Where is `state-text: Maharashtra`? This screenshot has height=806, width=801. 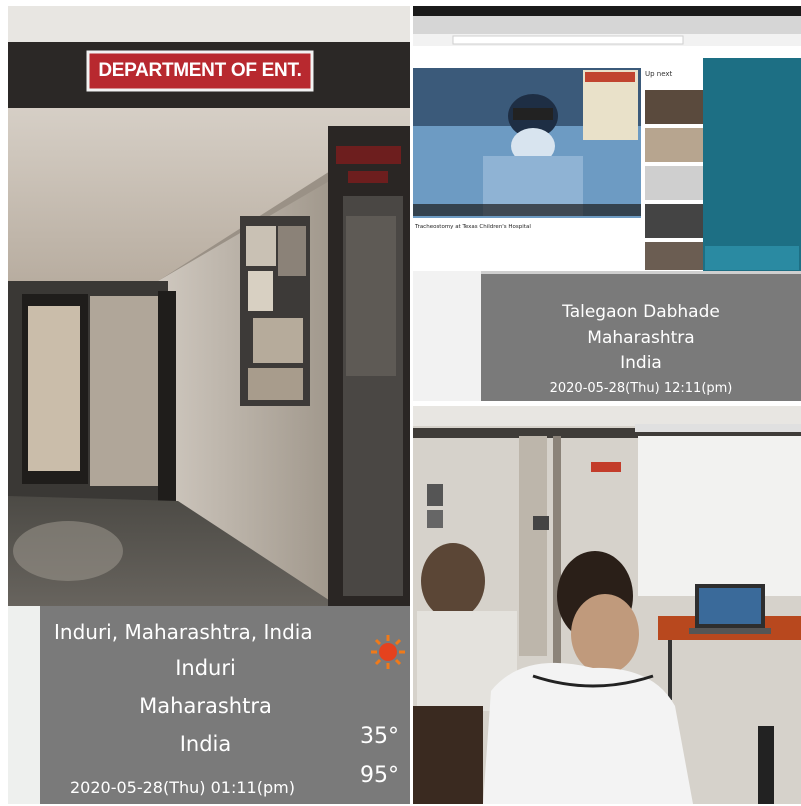
state-text: Maharashtra is located at coordinates (205, 706).